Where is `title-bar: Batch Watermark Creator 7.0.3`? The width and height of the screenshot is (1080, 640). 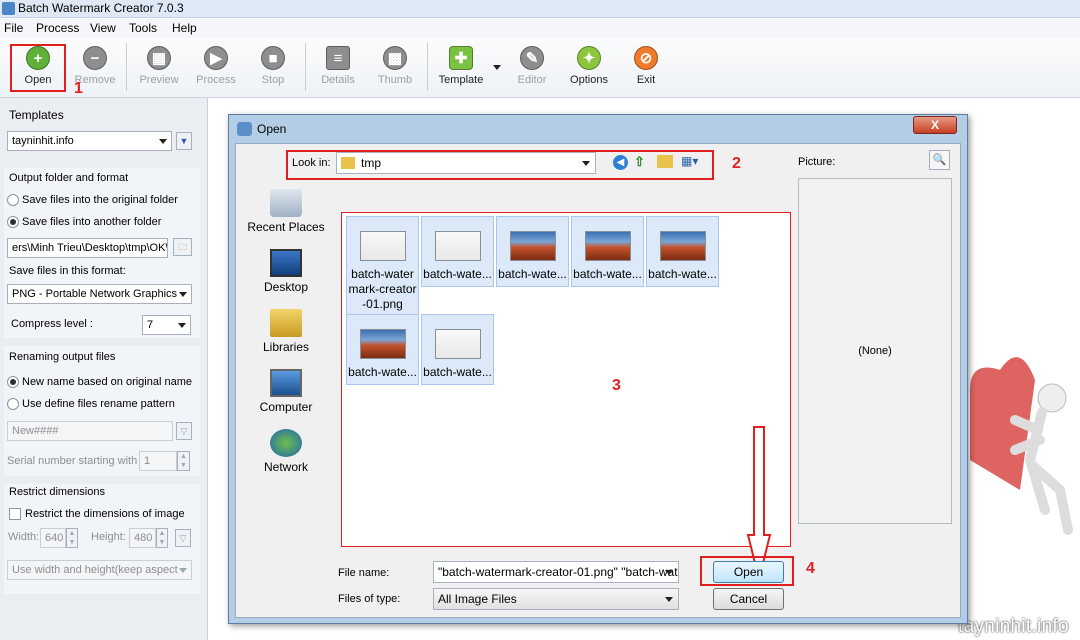 title-bar: Batch Watermark Creator 7.0.3 is located at coordinates (540, 9).